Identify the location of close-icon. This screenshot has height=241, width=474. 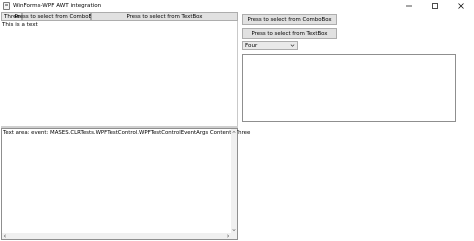
(461, 6).